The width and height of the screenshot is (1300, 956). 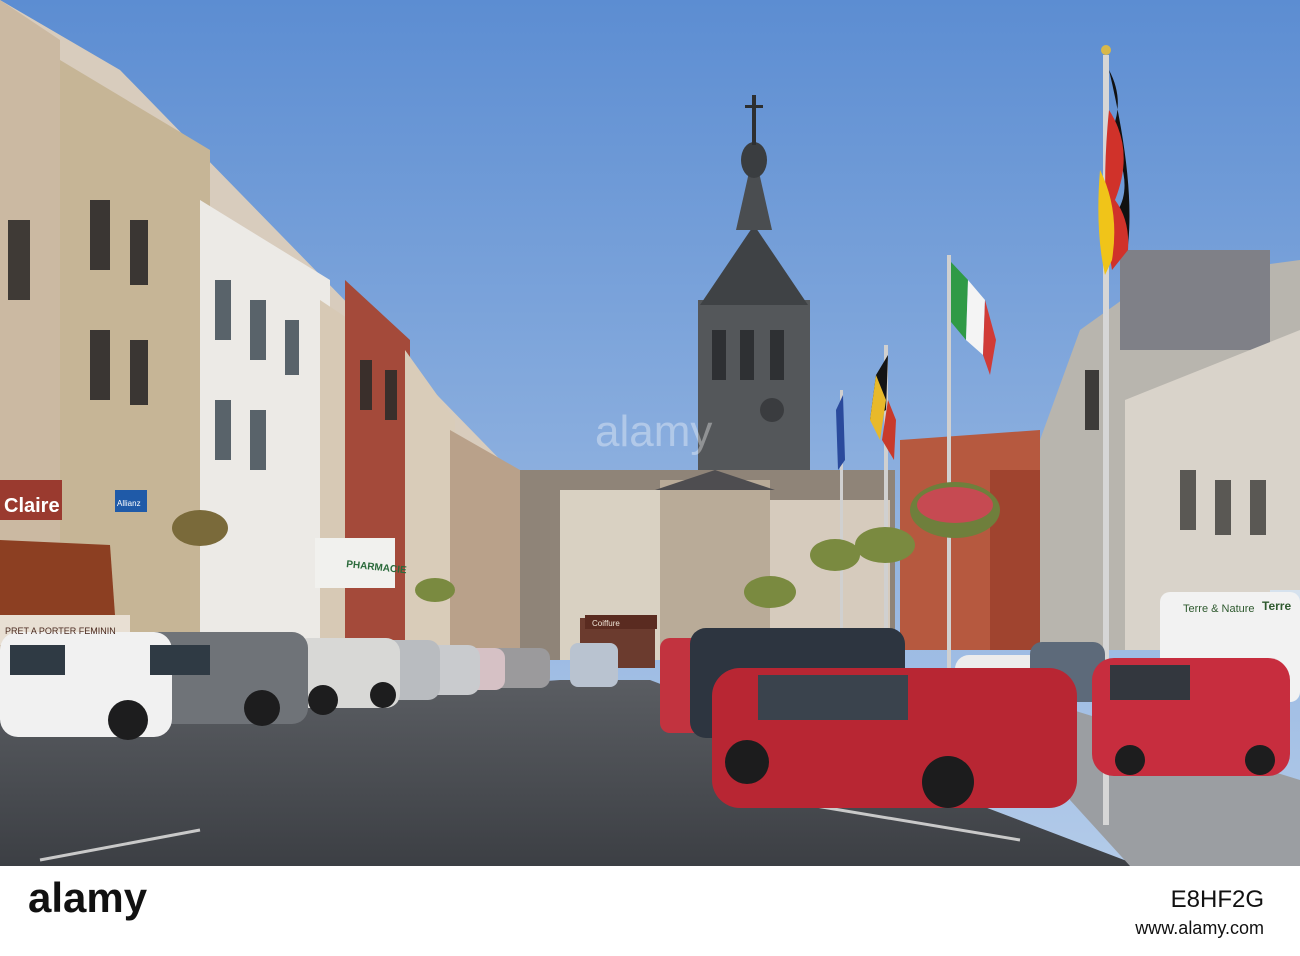 I want to click on shop-sign-coiffure: Coiffure, so click(x=606, y=623).